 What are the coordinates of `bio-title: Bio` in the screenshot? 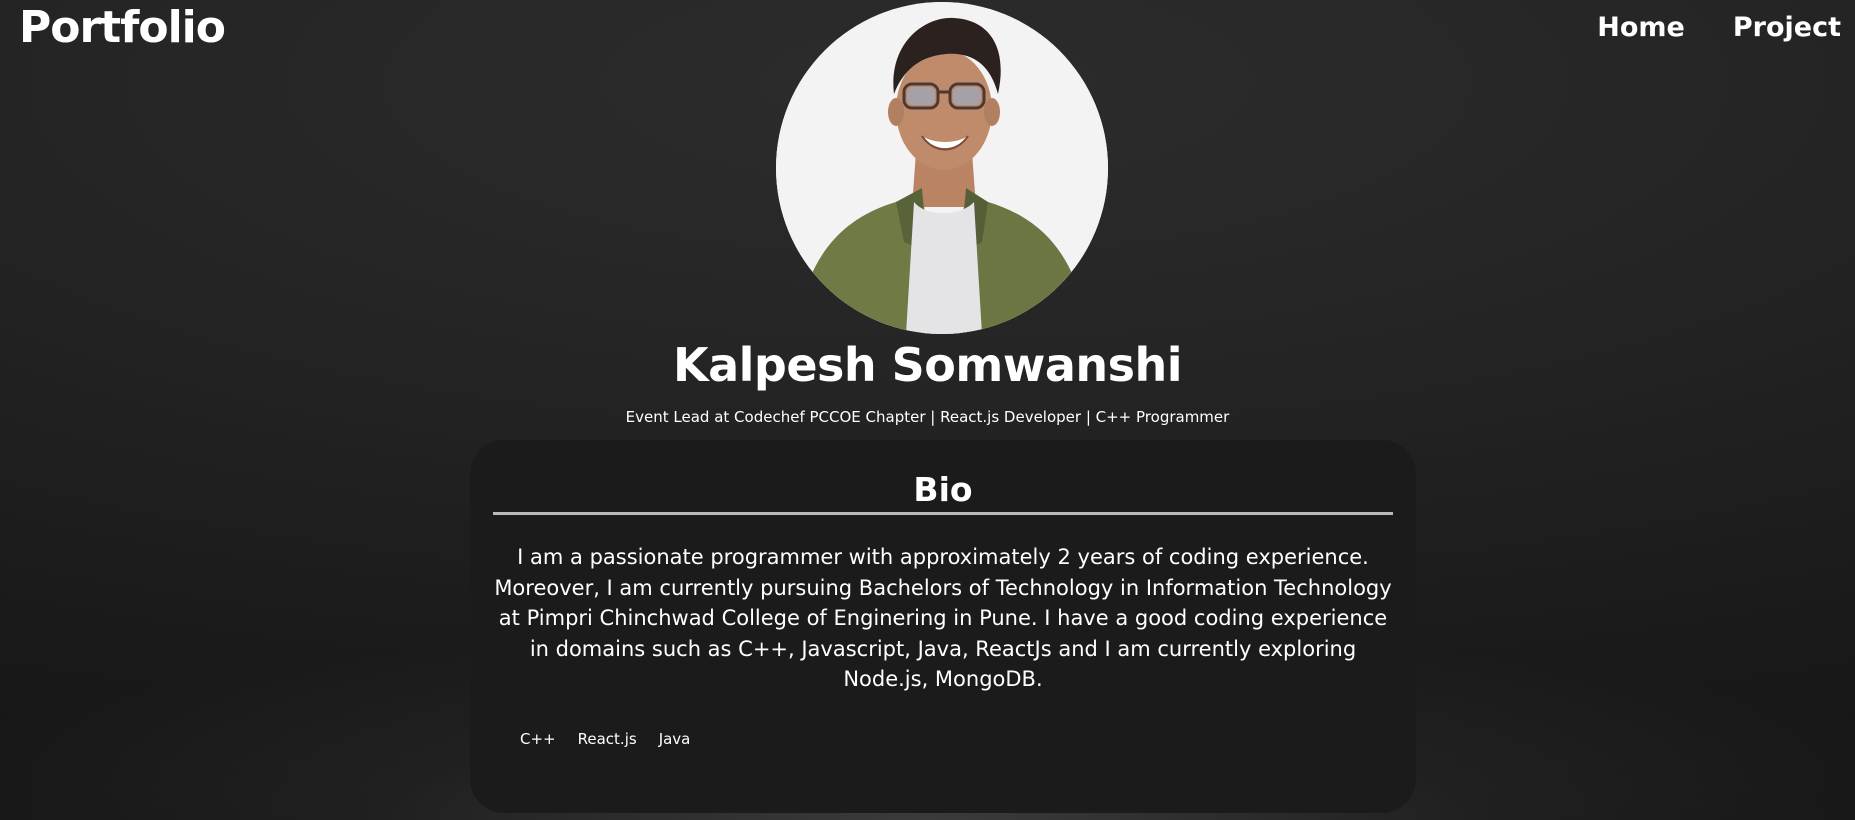 It's located at (943, 489).